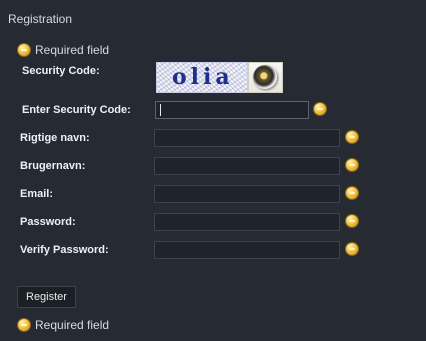 The image size is (426, 341). I want to click on enter-security-code-label: Enter Security Code:, so click(76, 110).